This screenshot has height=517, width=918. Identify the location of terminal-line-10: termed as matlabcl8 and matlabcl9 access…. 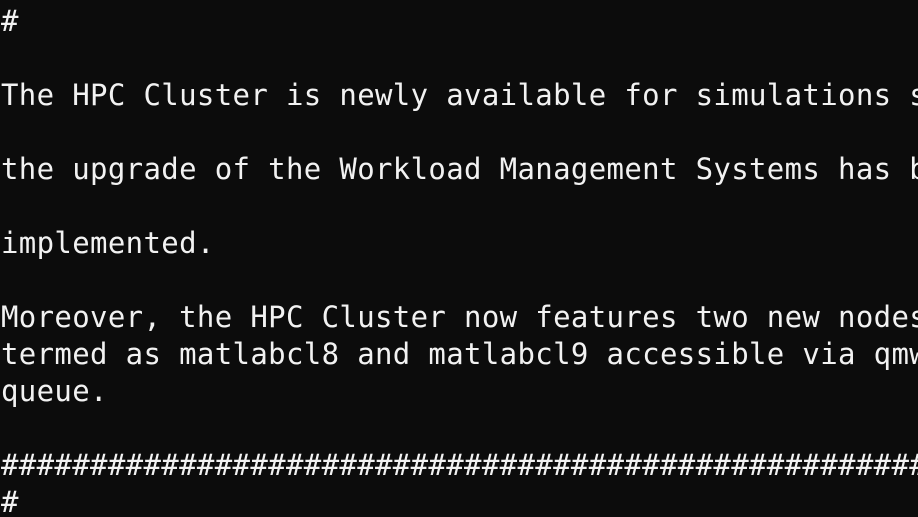
(459, 354).